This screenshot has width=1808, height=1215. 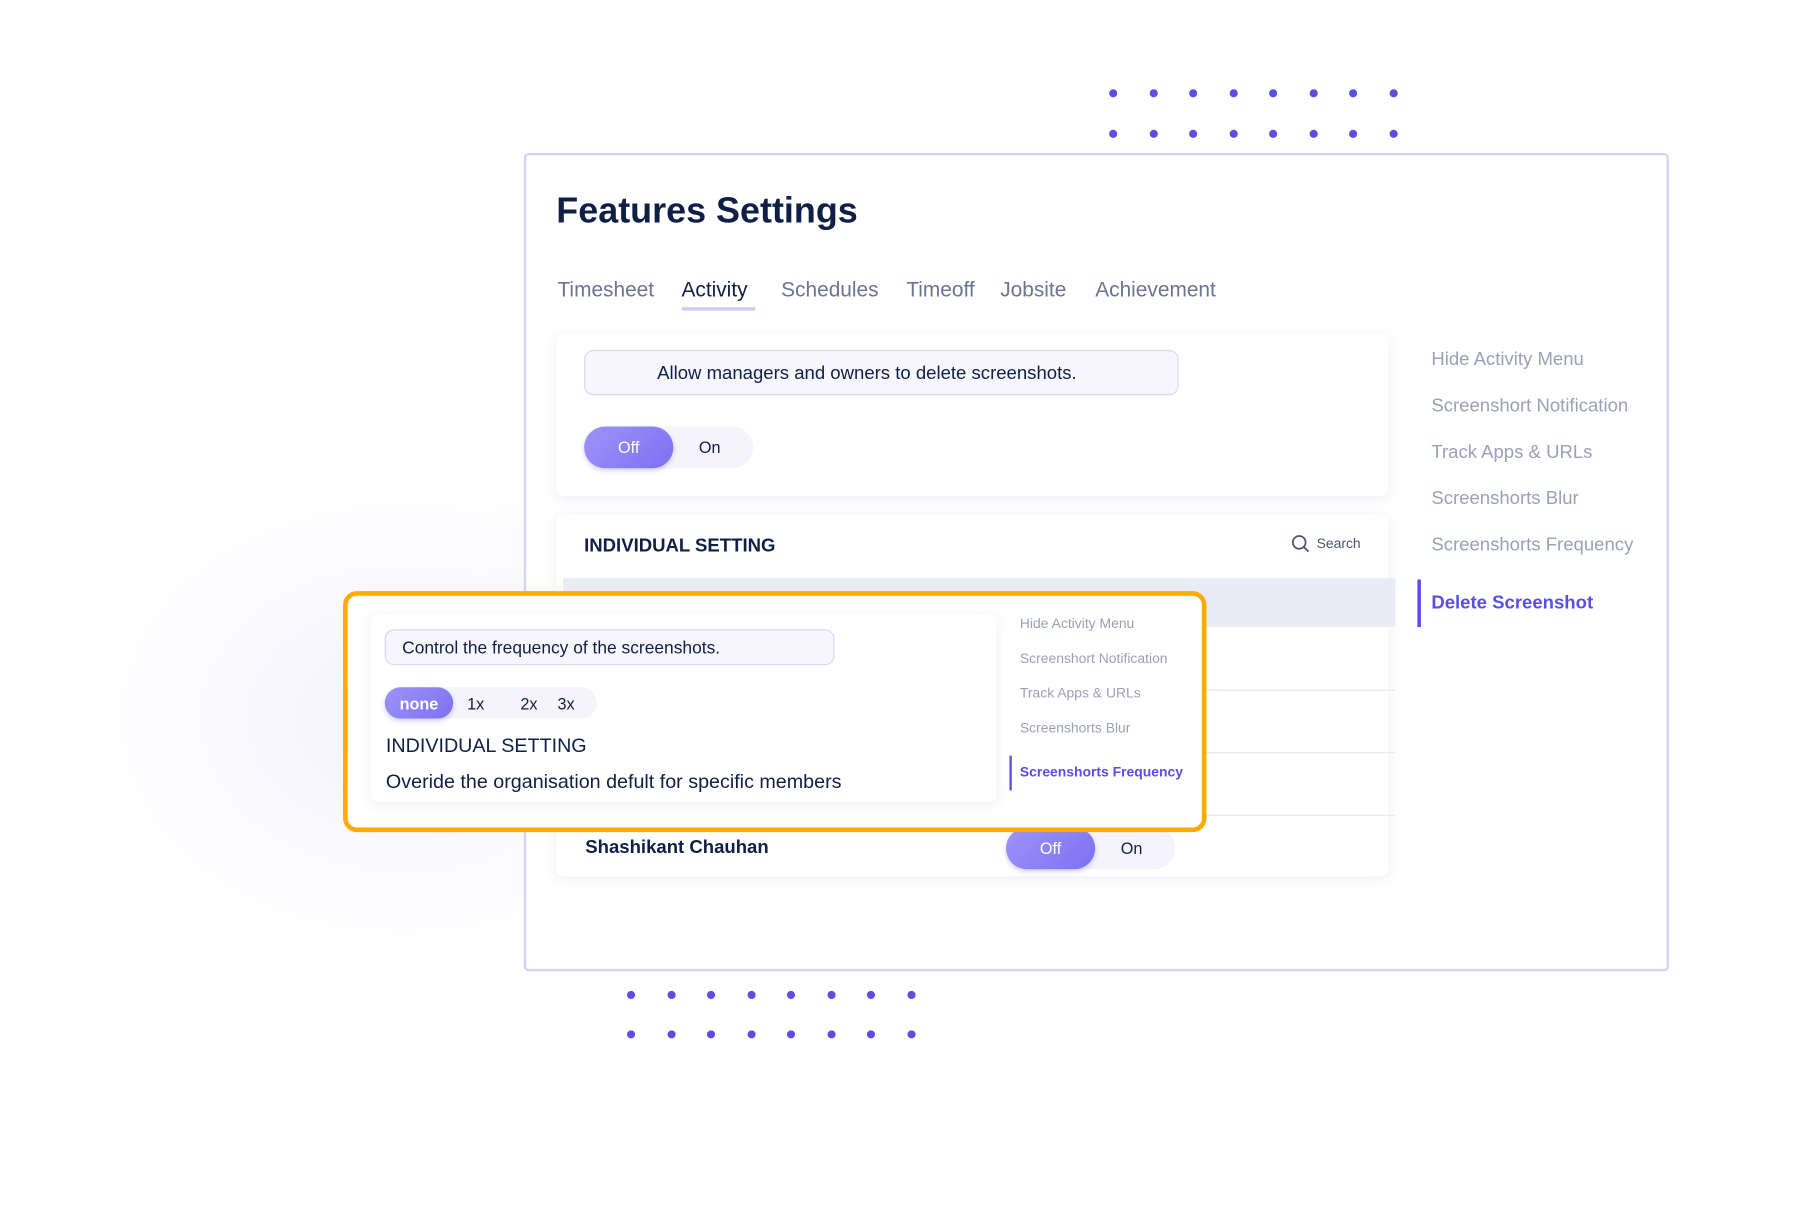 What do you see at coordinates (718, 309) in the screenshot?
I see `active-tab-indicator` at bounding box center [718, 309].